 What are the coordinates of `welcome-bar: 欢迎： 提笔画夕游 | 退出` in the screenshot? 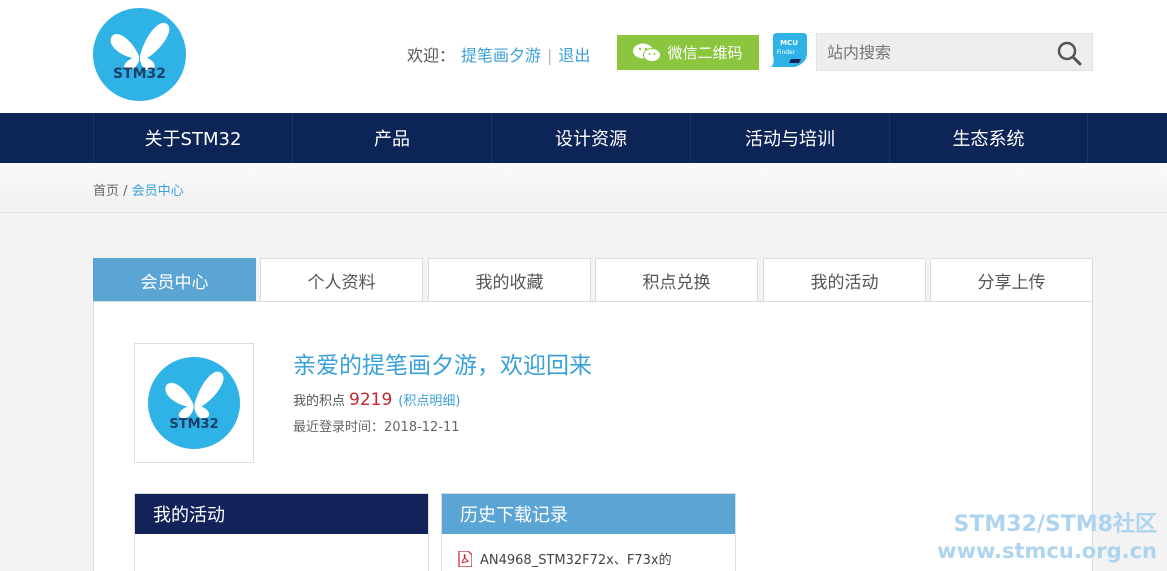 It's located at (498, 54).